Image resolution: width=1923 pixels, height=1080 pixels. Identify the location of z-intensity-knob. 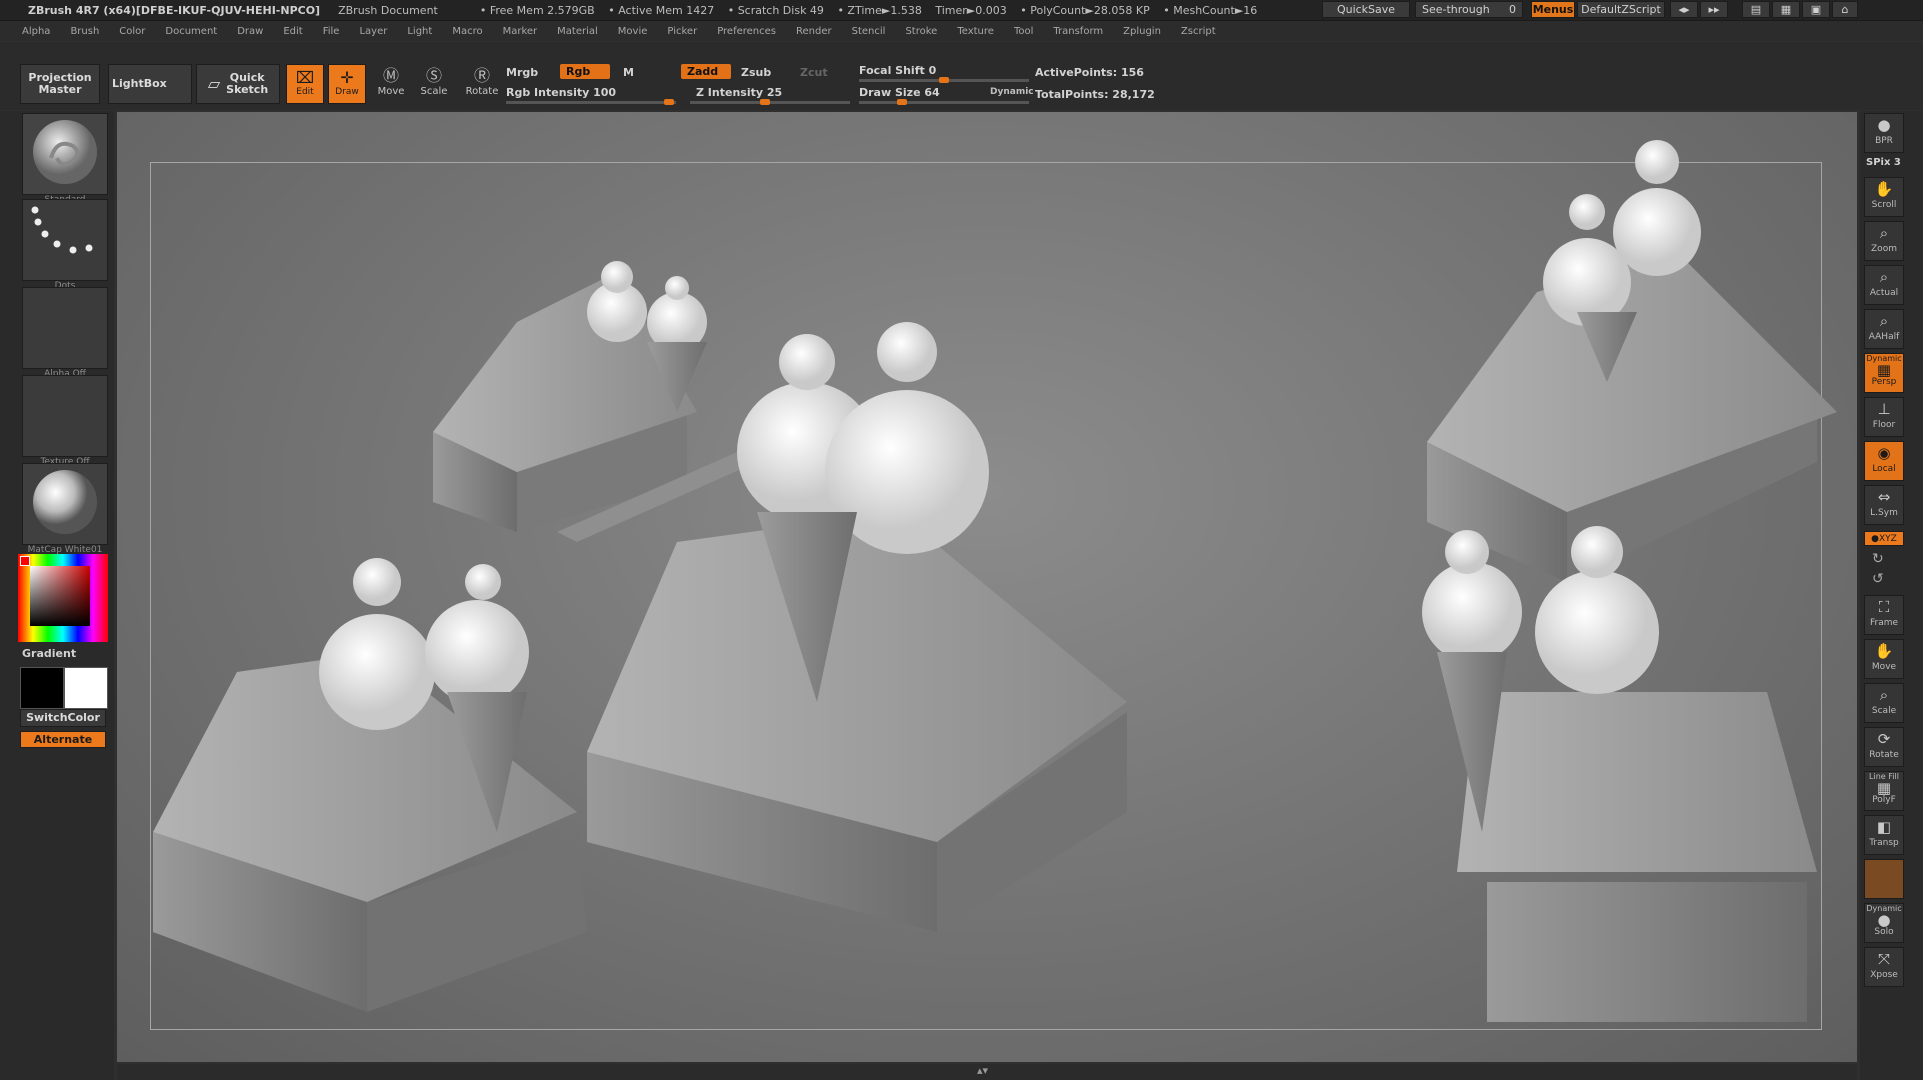
(765, 102).